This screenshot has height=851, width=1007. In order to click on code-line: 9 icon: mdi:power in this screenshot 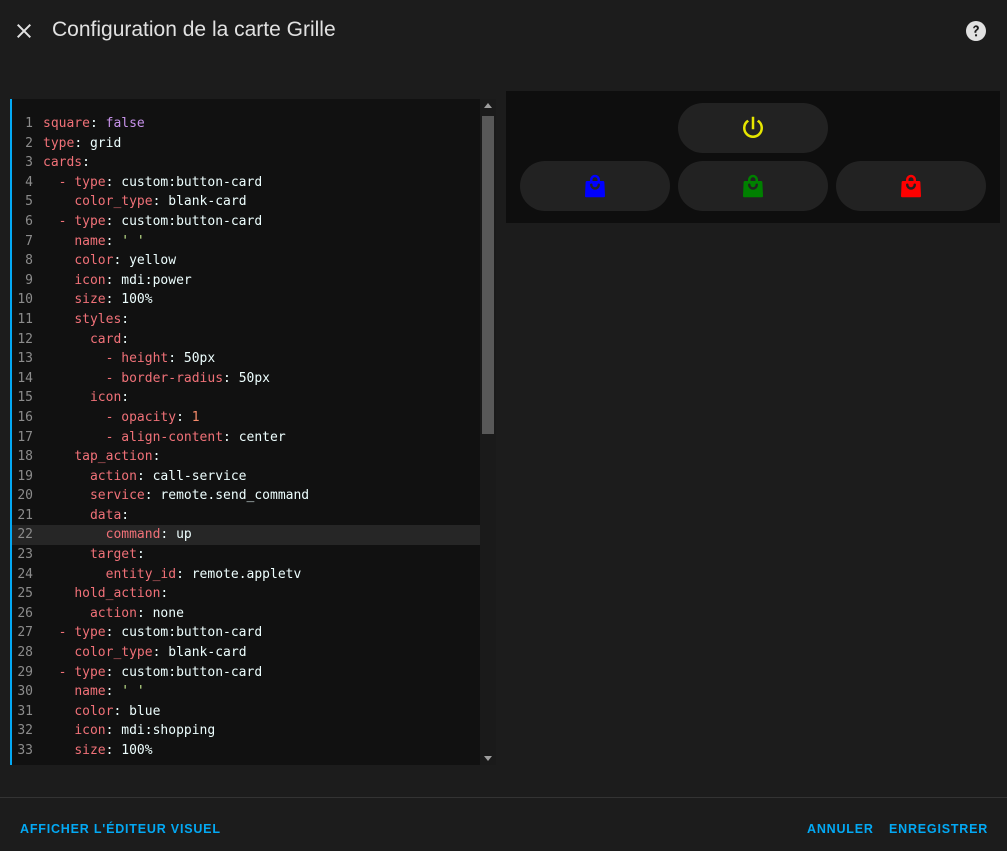, I will do `click(246, 281)`.